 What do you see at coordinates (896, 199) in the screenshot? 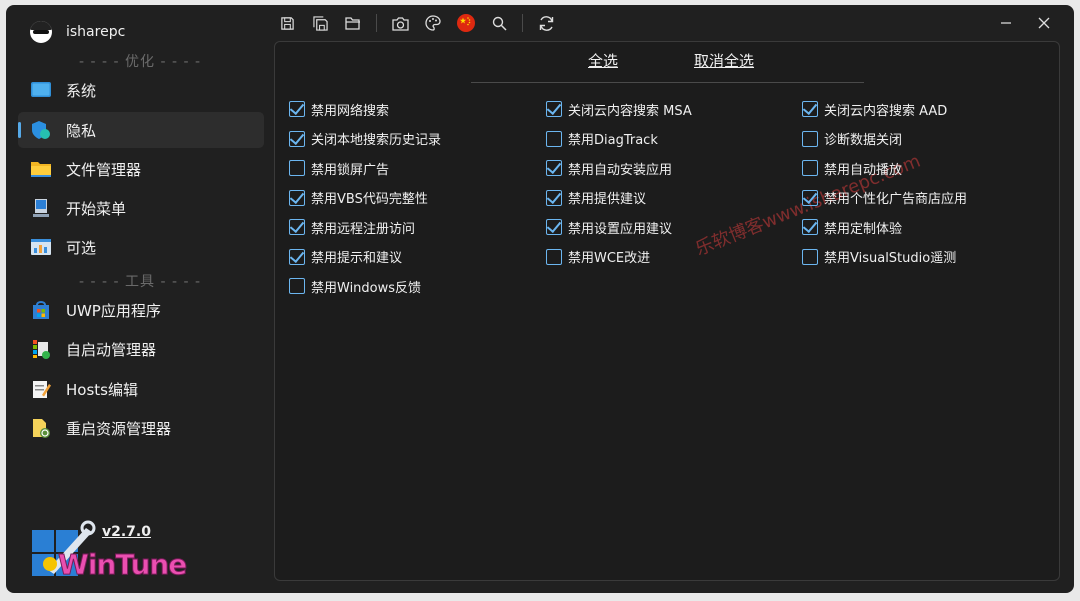
I see `option-label: 禁用个性化广告商店应用` at bounding box center [896, 199].